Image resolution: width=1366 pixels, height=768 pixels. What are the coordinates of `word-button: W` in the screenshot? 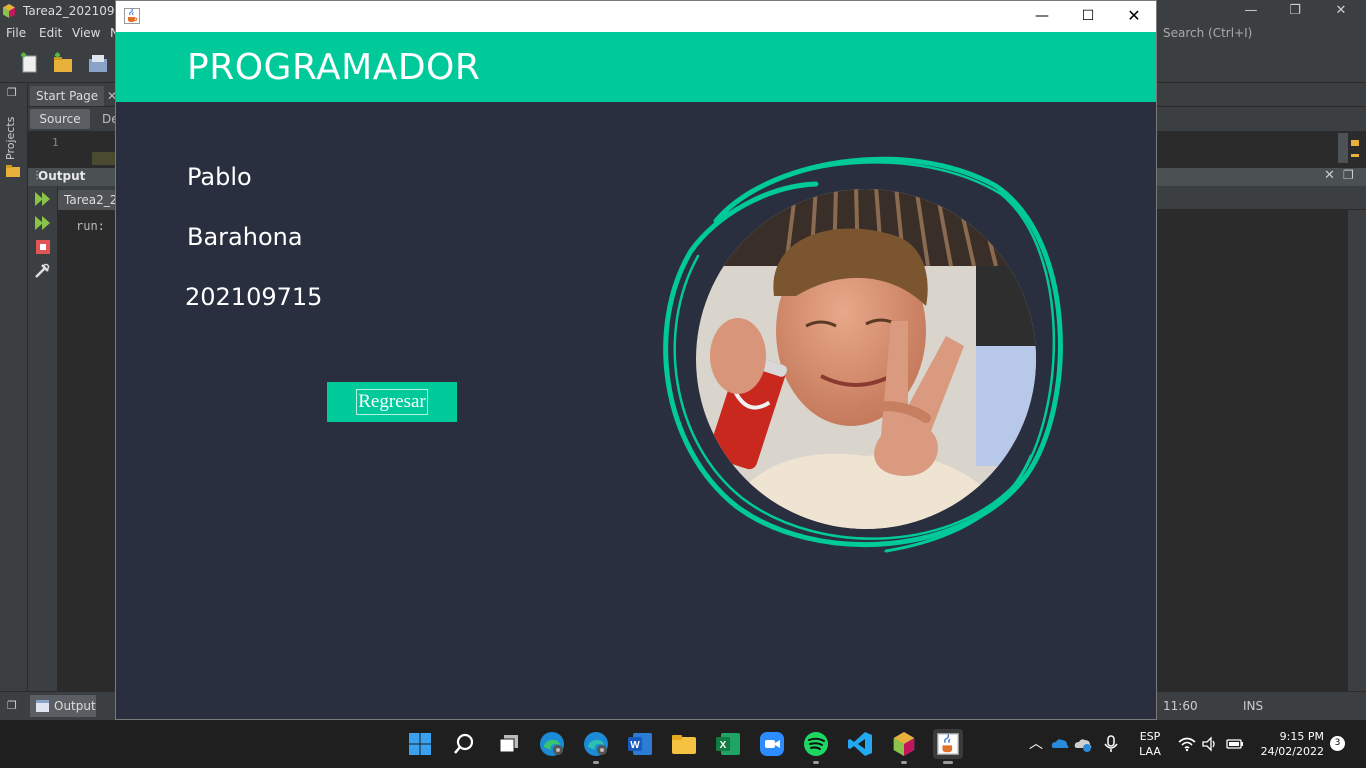 It's located at (640, 744).